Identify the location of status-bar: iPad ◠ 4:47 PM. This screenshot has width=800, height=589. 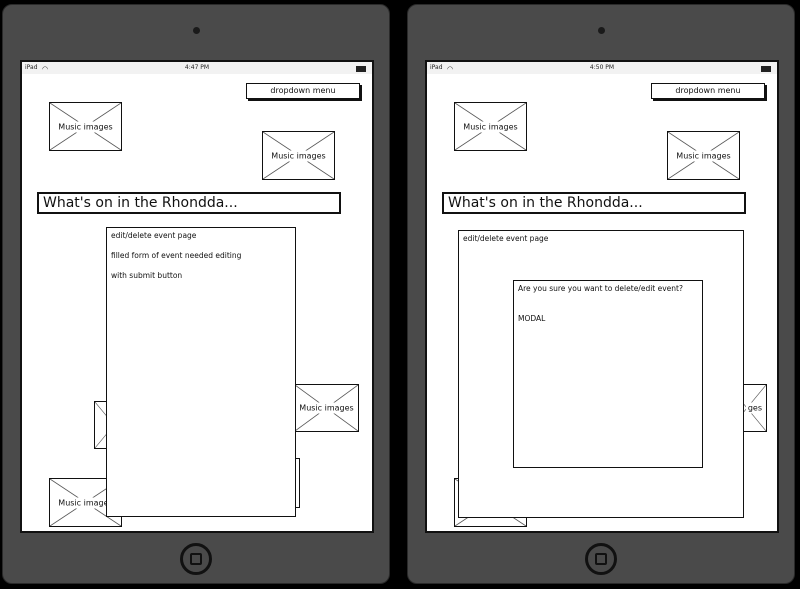
(197, 68).